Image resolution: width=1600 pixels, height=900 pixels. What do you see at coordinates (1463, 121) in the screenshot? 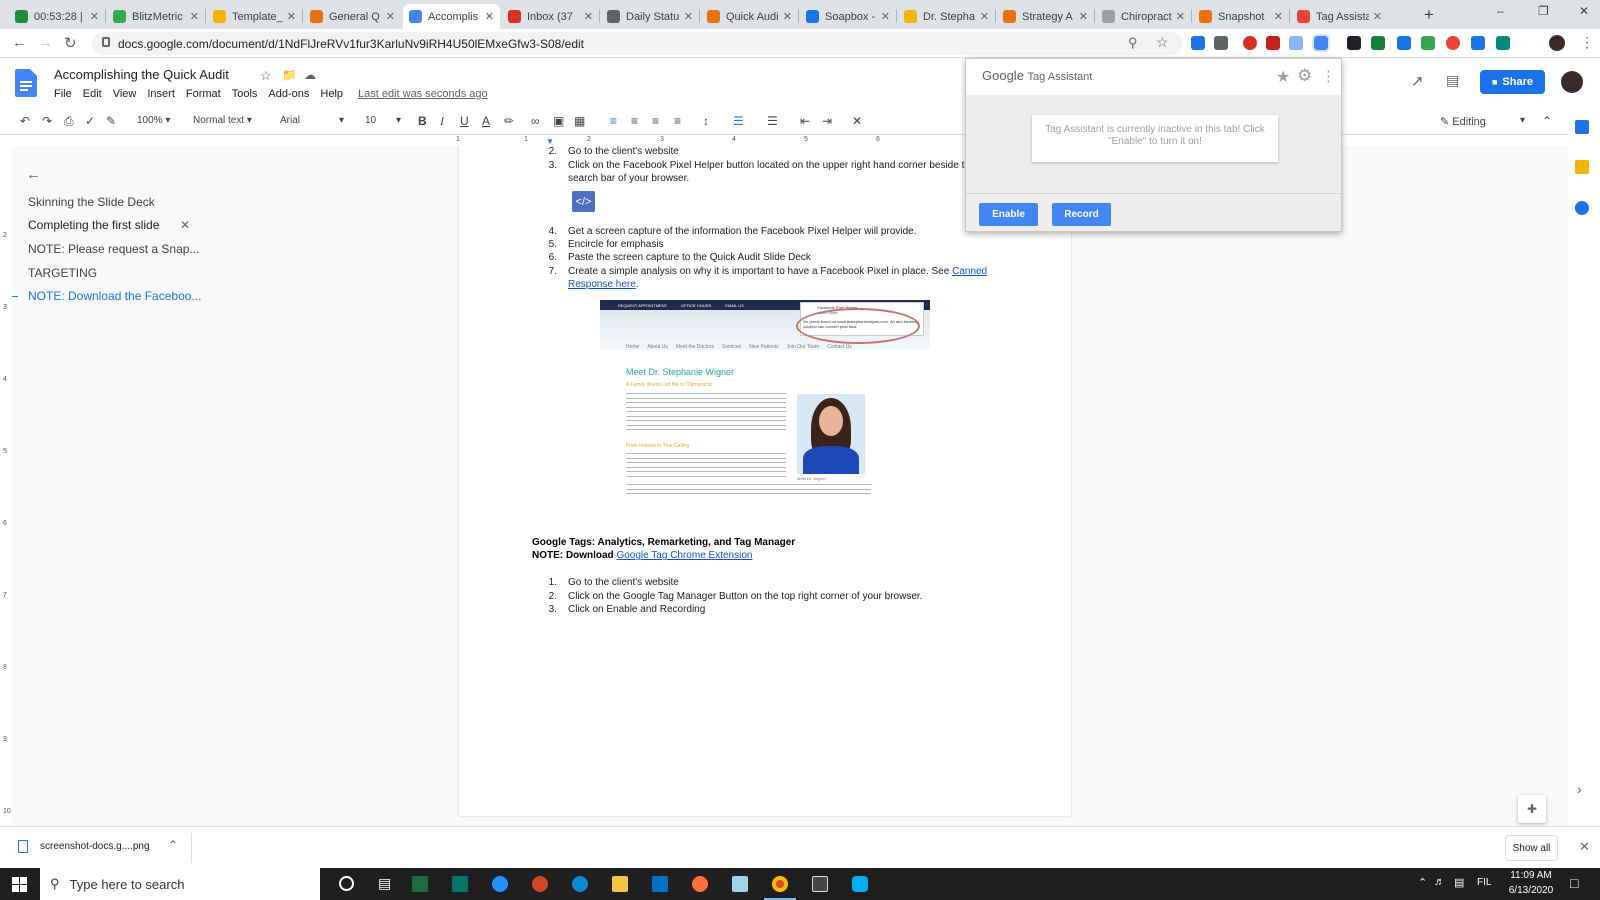
I see `editing-mode-select: ✎ Editing` at bounding box center [1463, 121].